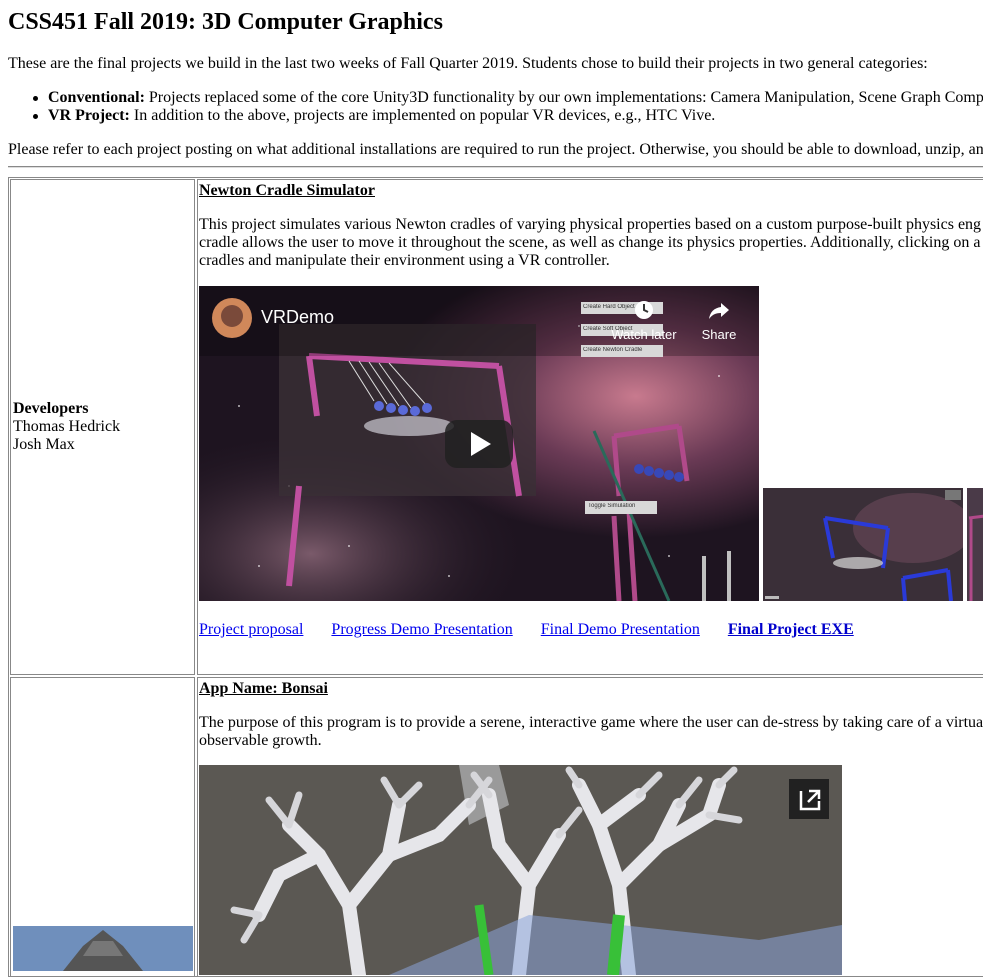  What do you see at coordinates (421, 629) in the screenshot?
I see `progress-demo-link: Progress Demo Presentation` at bounding box center [421, 629].